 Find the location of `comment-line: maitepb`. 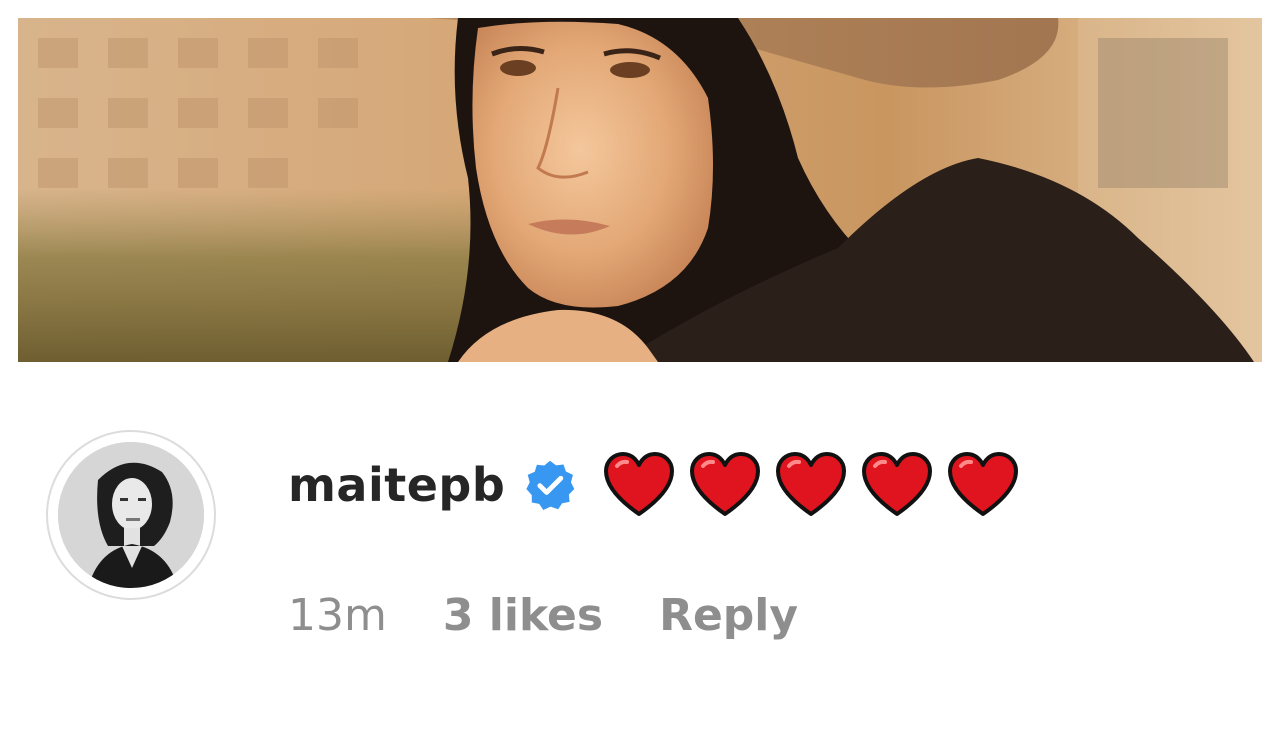

comment-line: maitepb is located at coordinates (660, 485).